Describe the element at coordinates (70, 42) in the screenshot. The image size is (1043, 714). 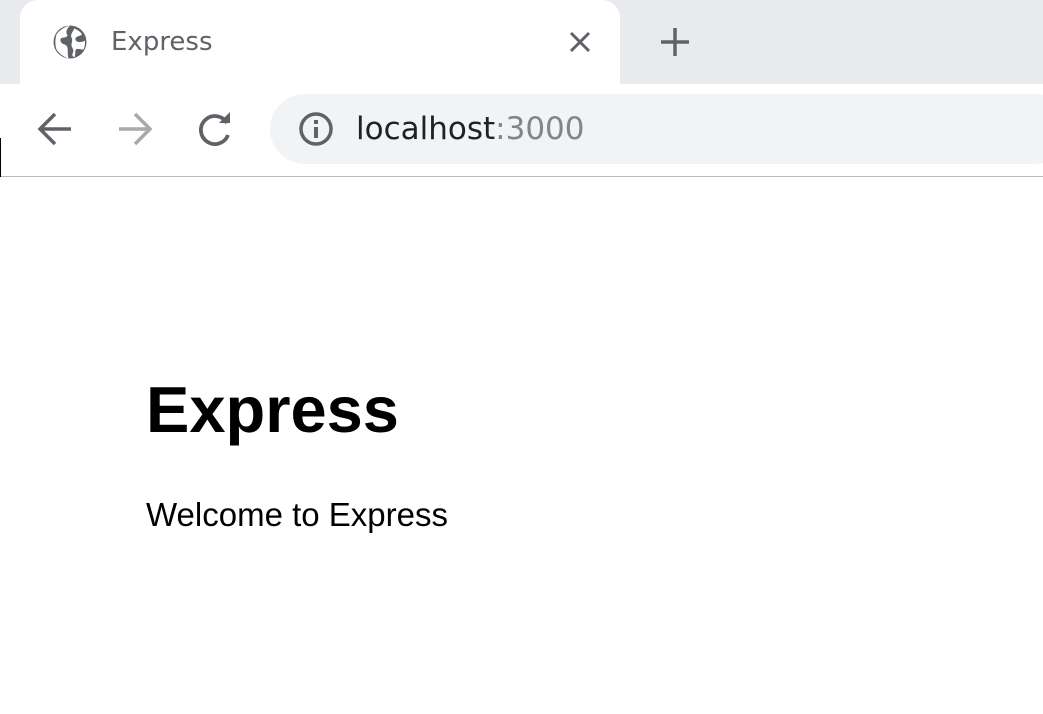
I see `globe-icon` at that location.